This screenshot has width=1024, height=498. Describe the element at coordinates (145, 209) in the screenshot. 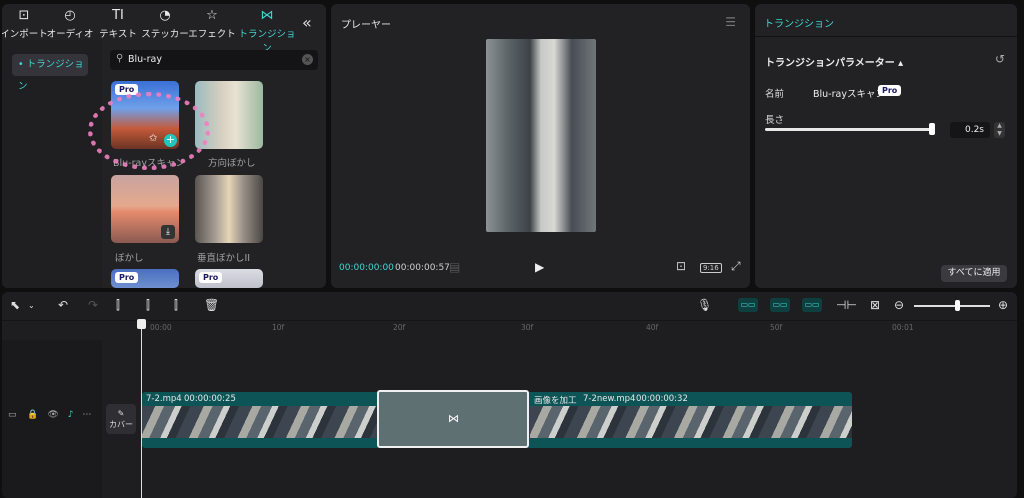

I see `transition-tile-blur: ⤓` at that location.